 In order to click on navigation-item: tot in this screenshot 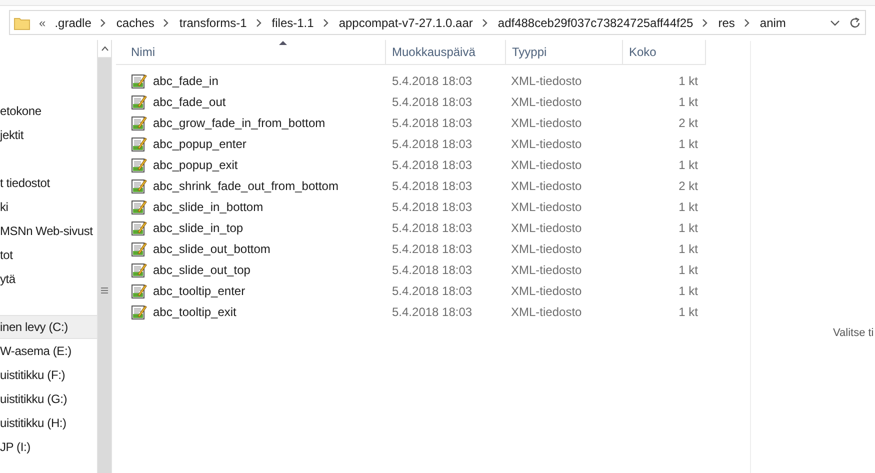, I will do `click(48, 255)`.